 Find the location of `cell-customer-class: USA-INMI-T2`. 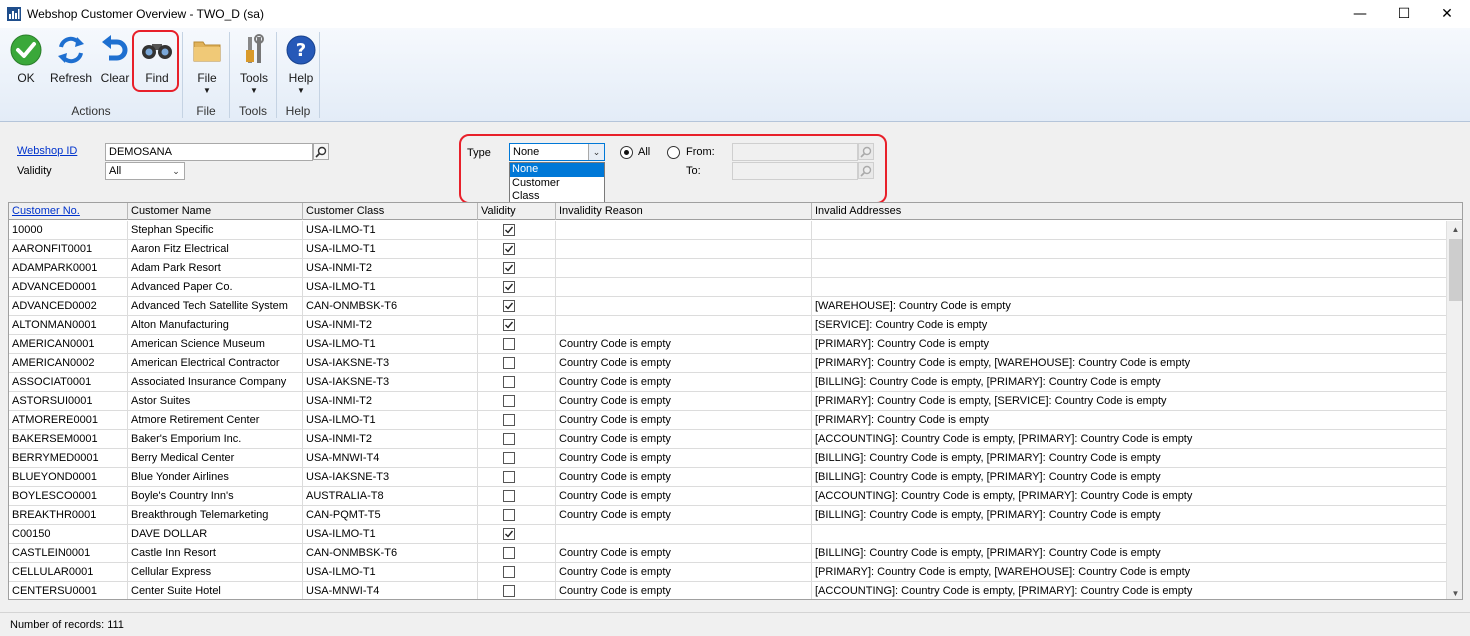

cell-customer-class: USA-INMI-T2 is located at coordinates (390, 325).